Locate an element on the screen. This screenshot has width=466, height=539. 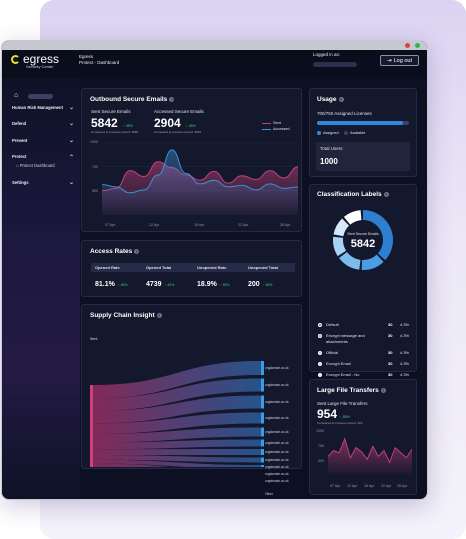
column-header: Opened Total is located at coordinates (159, 267).